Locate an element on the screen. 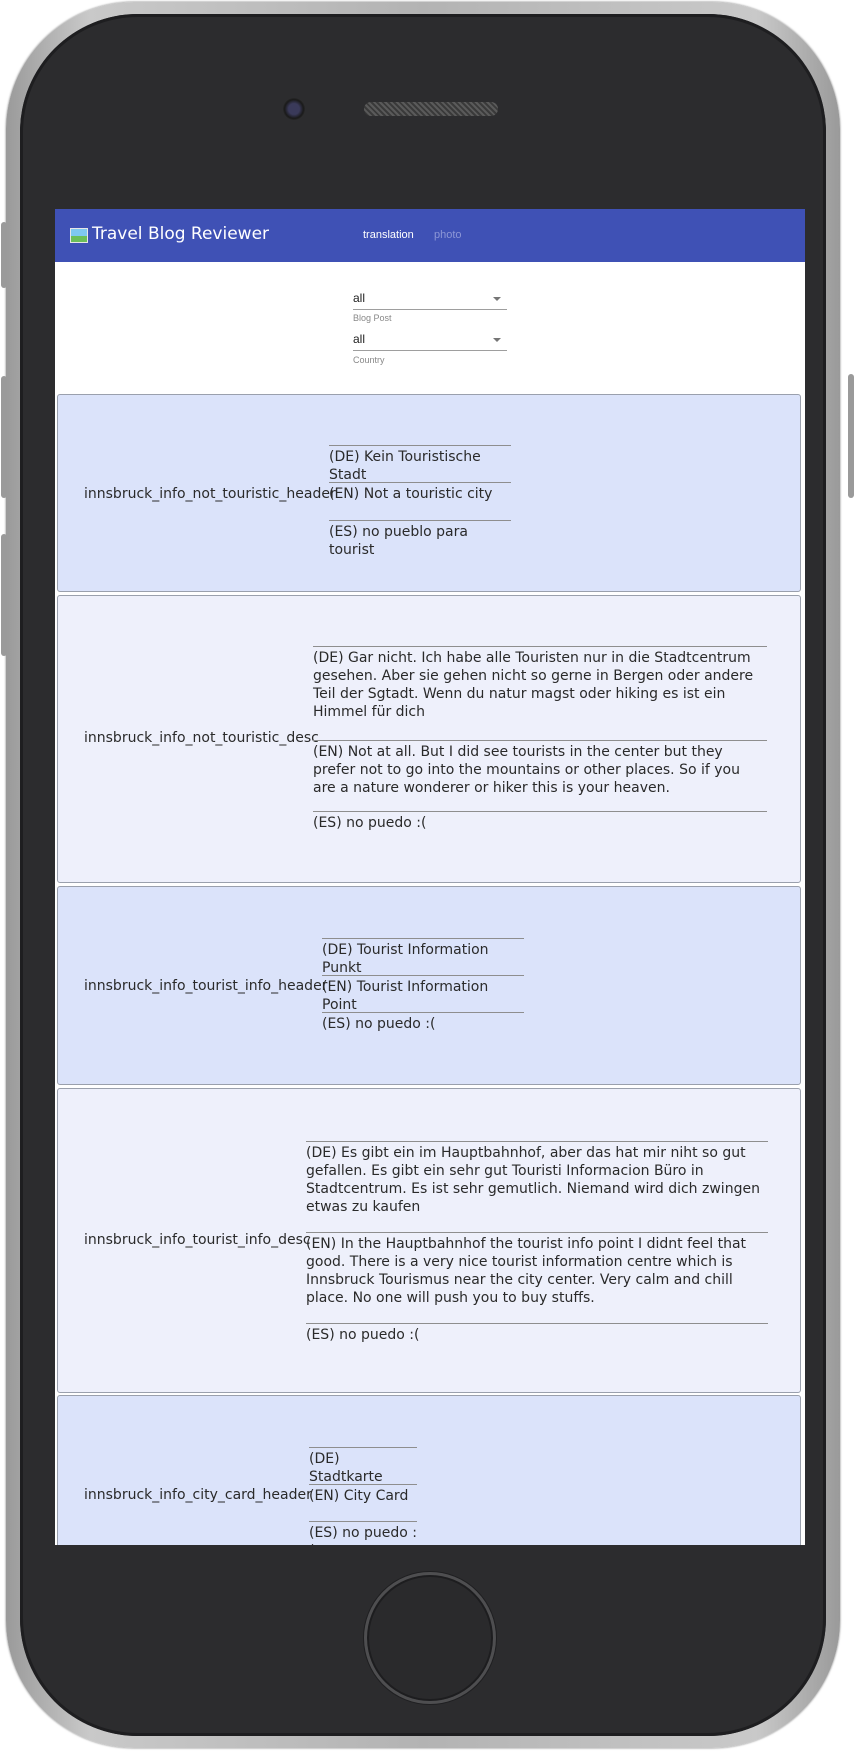 The height and width of the screenshot is (1754, 862). translation-key: innsbruck_info_tourist_info_header is located at coordinates (206, 986).